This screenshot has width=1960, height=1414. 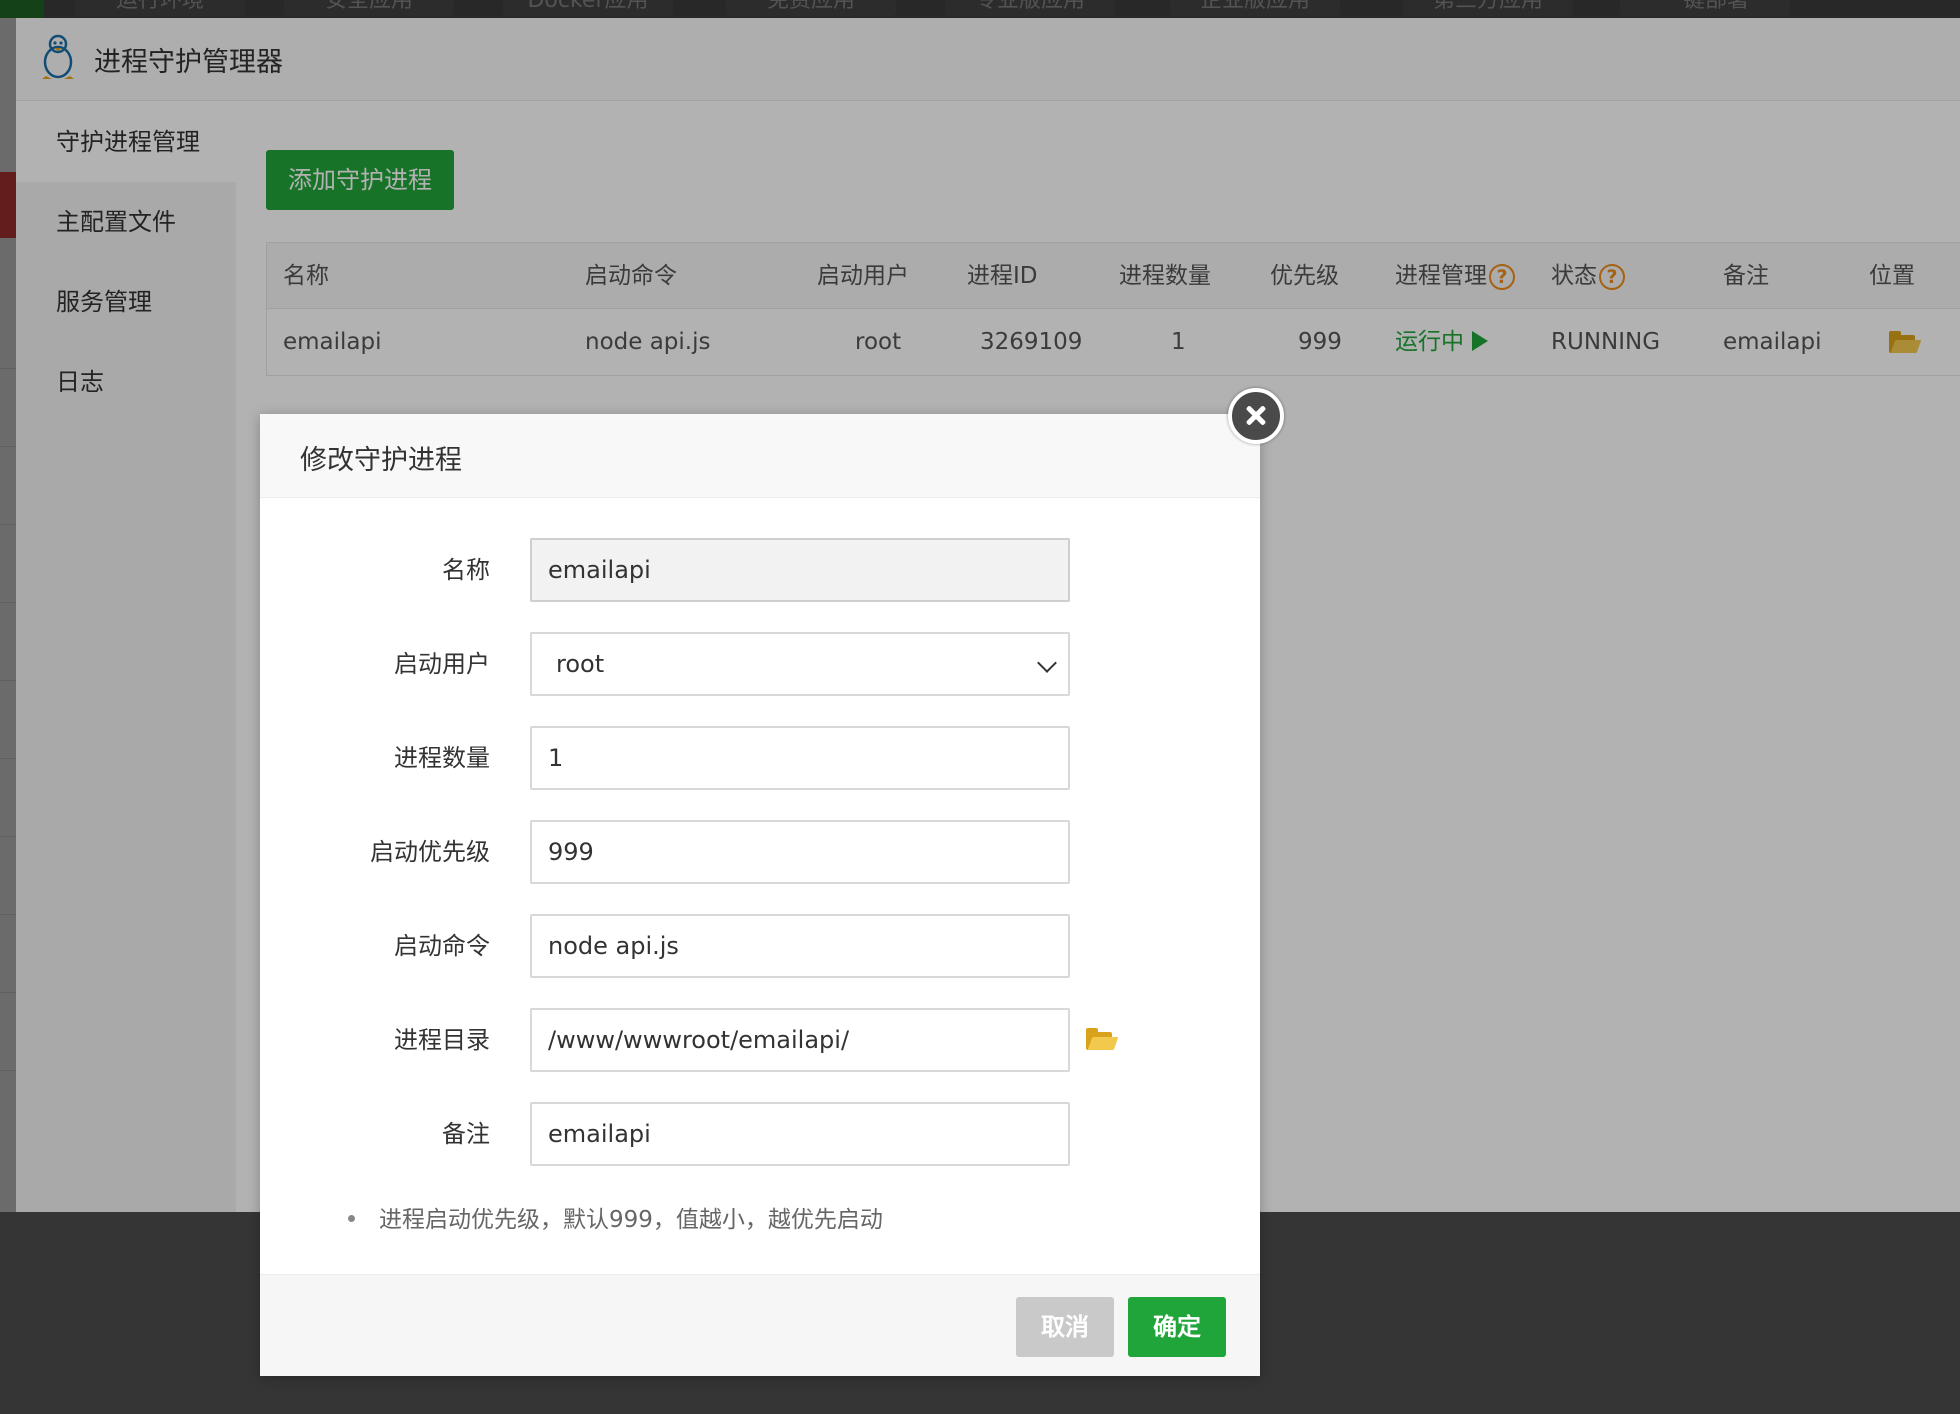 What do you see at coordinates (760, 1325) in the screenshot?
I see `dialog-footer: 取消 确定` at bounding box center [760, 1325].